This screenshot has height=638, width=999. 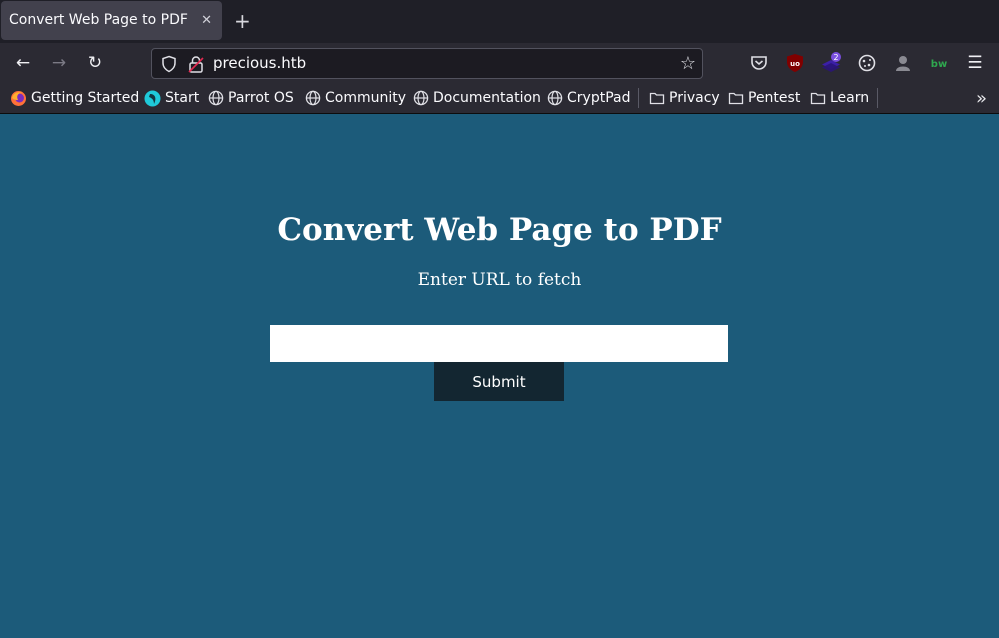 I want to click on forward-button: →, so click(x=59, y=63).